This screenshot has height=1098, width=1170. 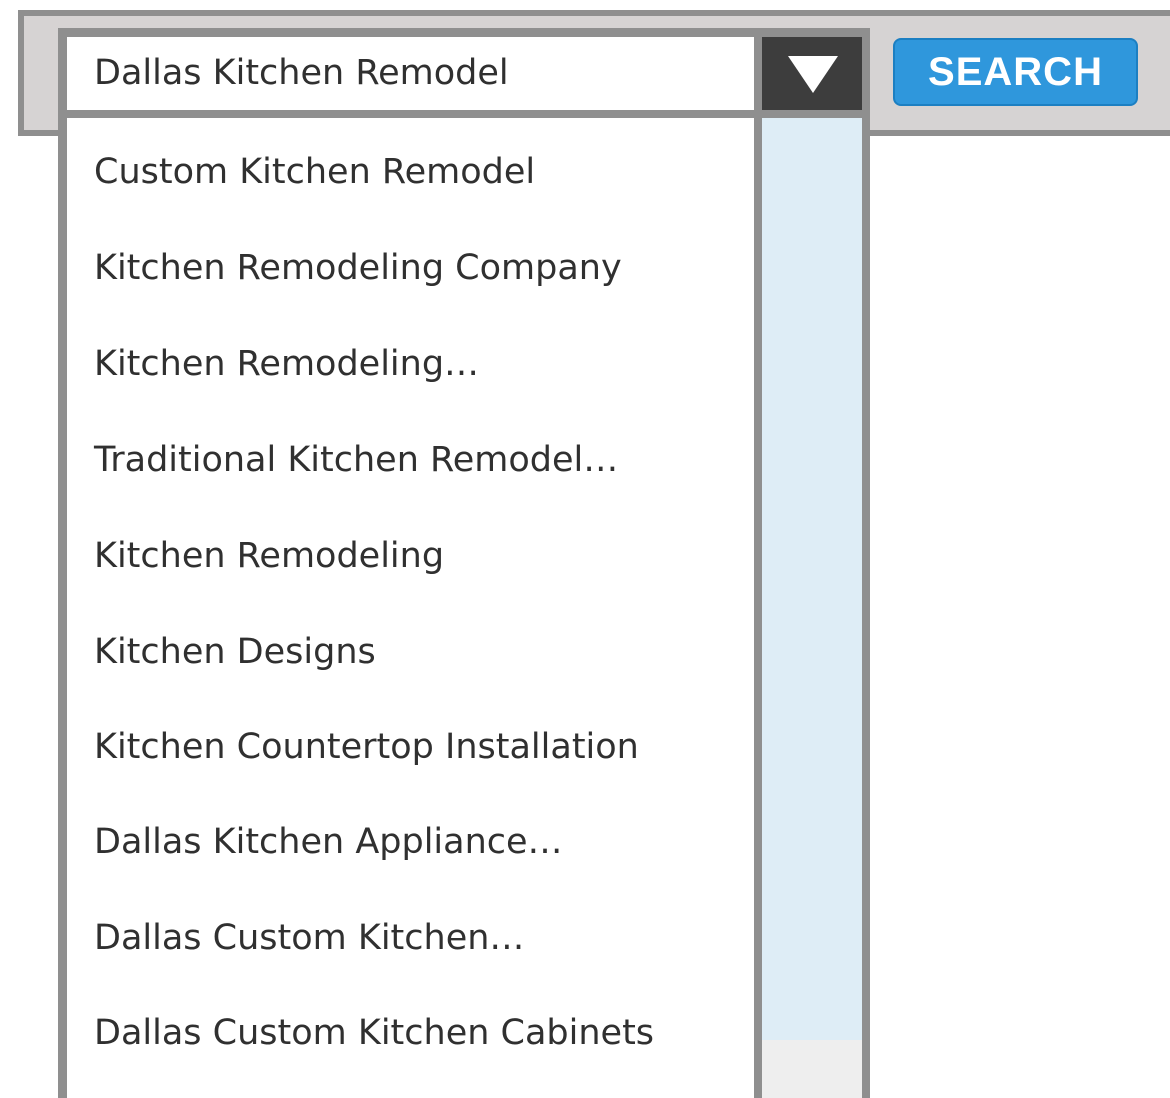 I want to click on triangle-down-icon, so click(x=813, y=74).